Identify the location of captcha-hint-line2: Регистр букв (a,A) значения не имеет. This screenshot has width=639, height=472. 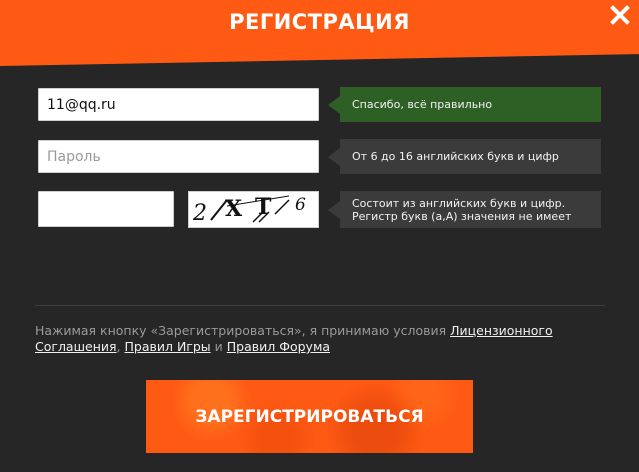
(462, 216).